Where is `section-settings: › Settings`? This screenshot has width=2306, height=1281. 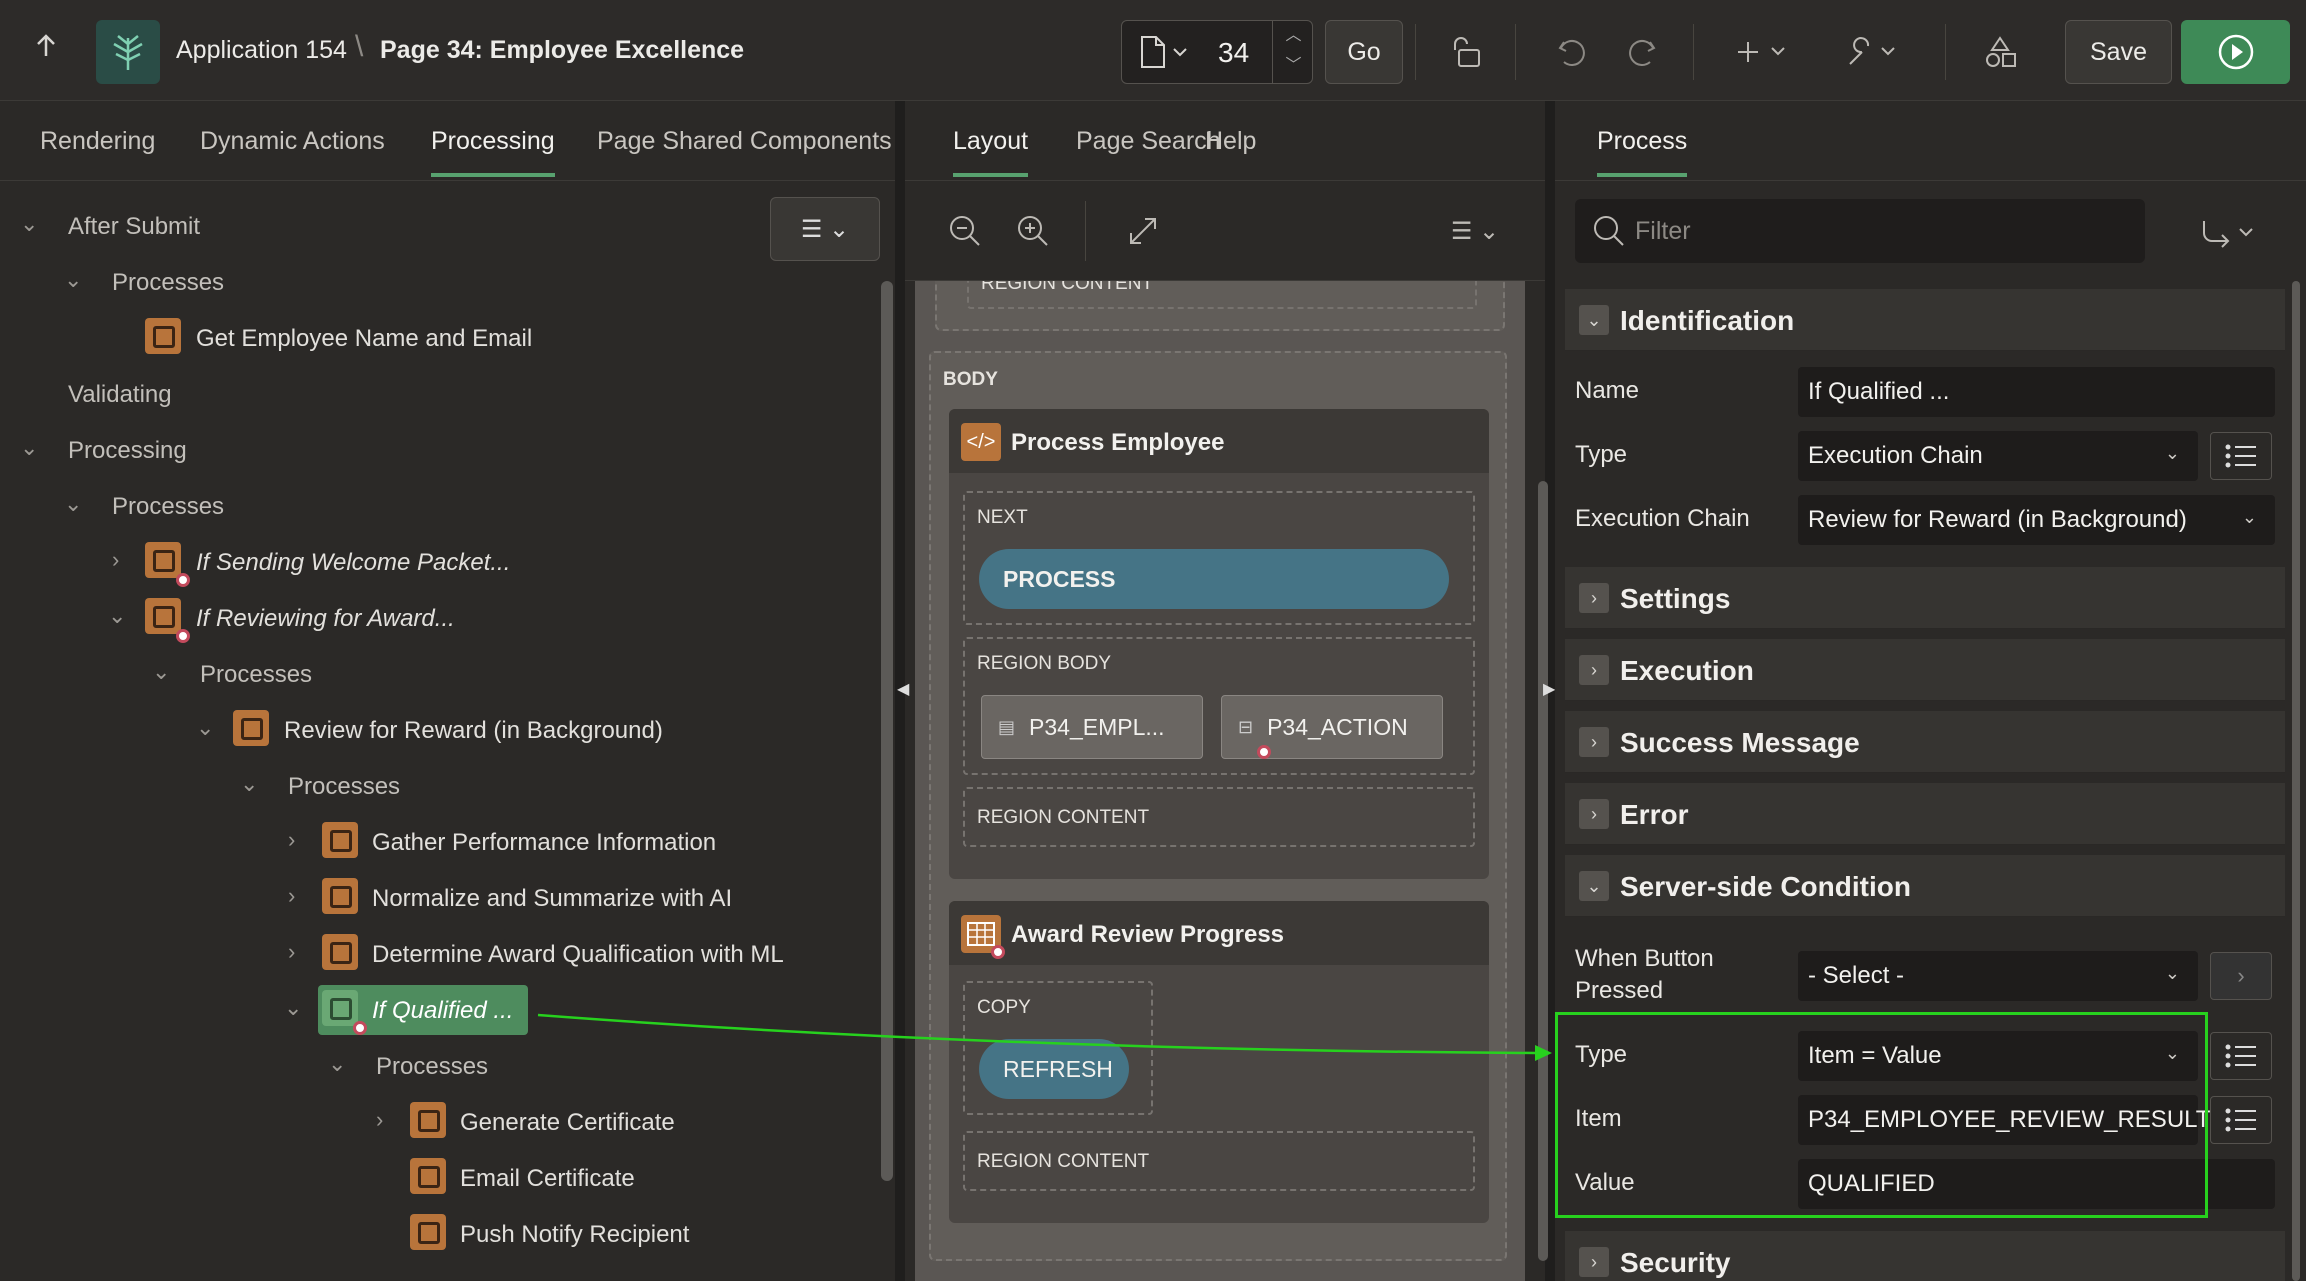 section-settings: › Settings is located at coordinates (1925, 598).